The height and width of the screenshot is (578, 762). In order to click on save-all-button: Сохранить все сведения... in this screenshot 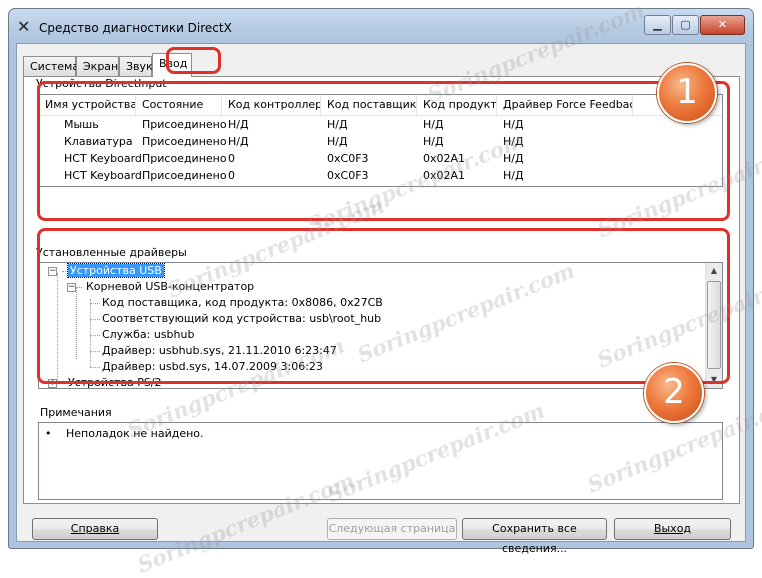, I will do `click(534, 536)`.